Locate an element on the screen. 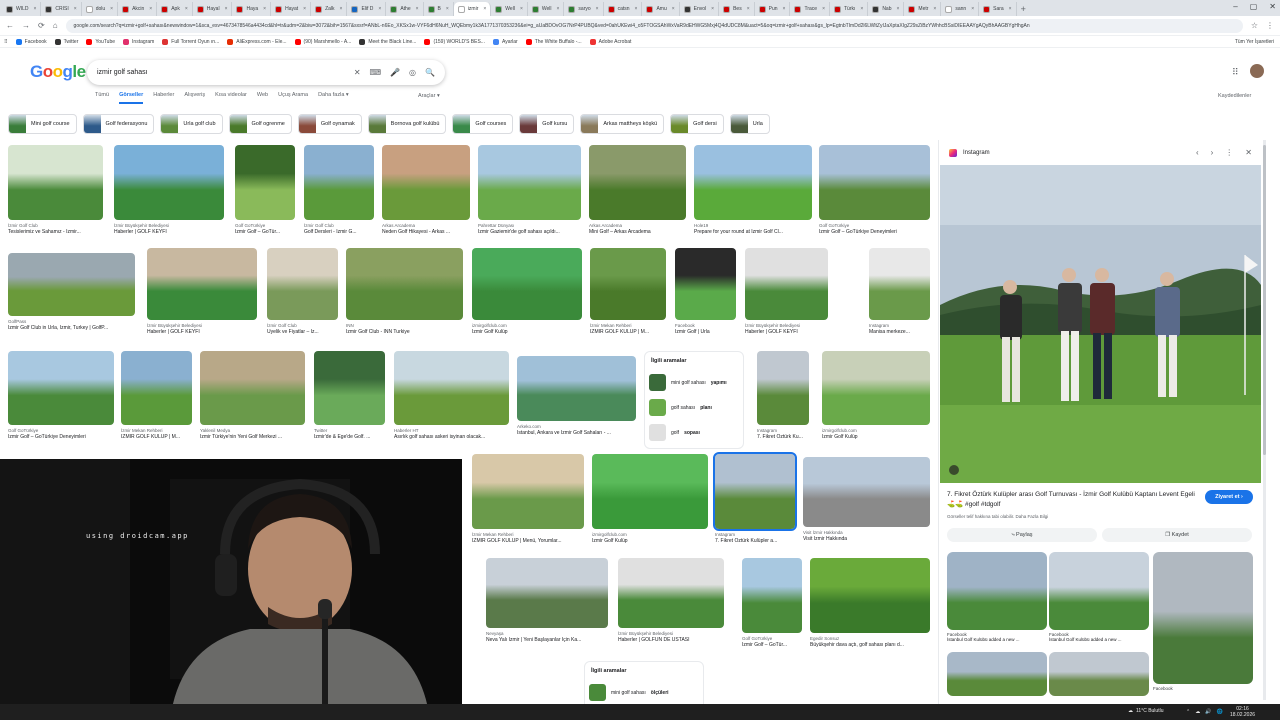 The height and width of the screenshot is (720, 1280). refinement-chip: Golf dersi is located at coordinates (697, 124).